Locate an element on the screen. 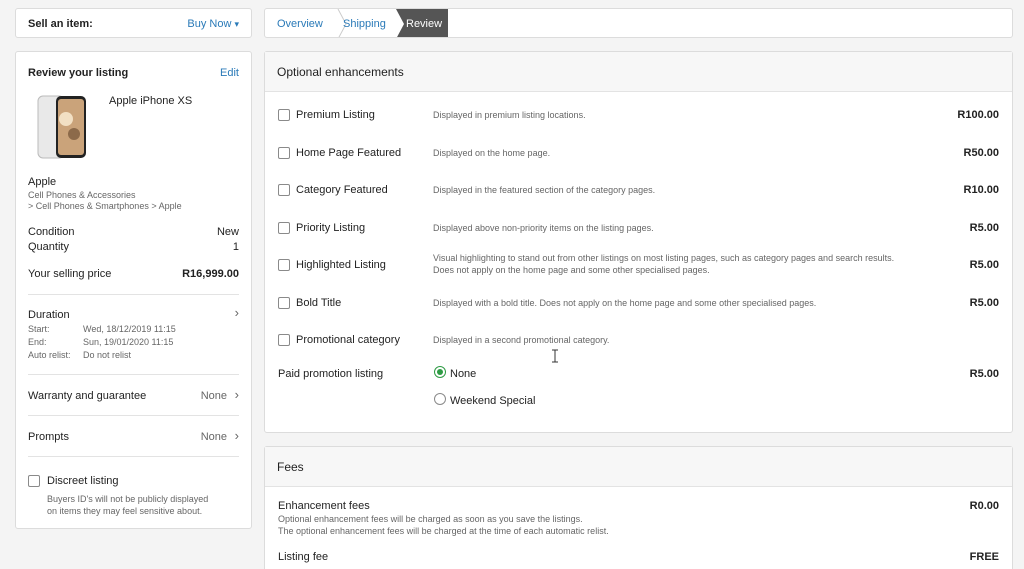 This screenshot has height=569, width=1024. breadcrumb: Overview Shipping Review is located at coordinates (638, 23).